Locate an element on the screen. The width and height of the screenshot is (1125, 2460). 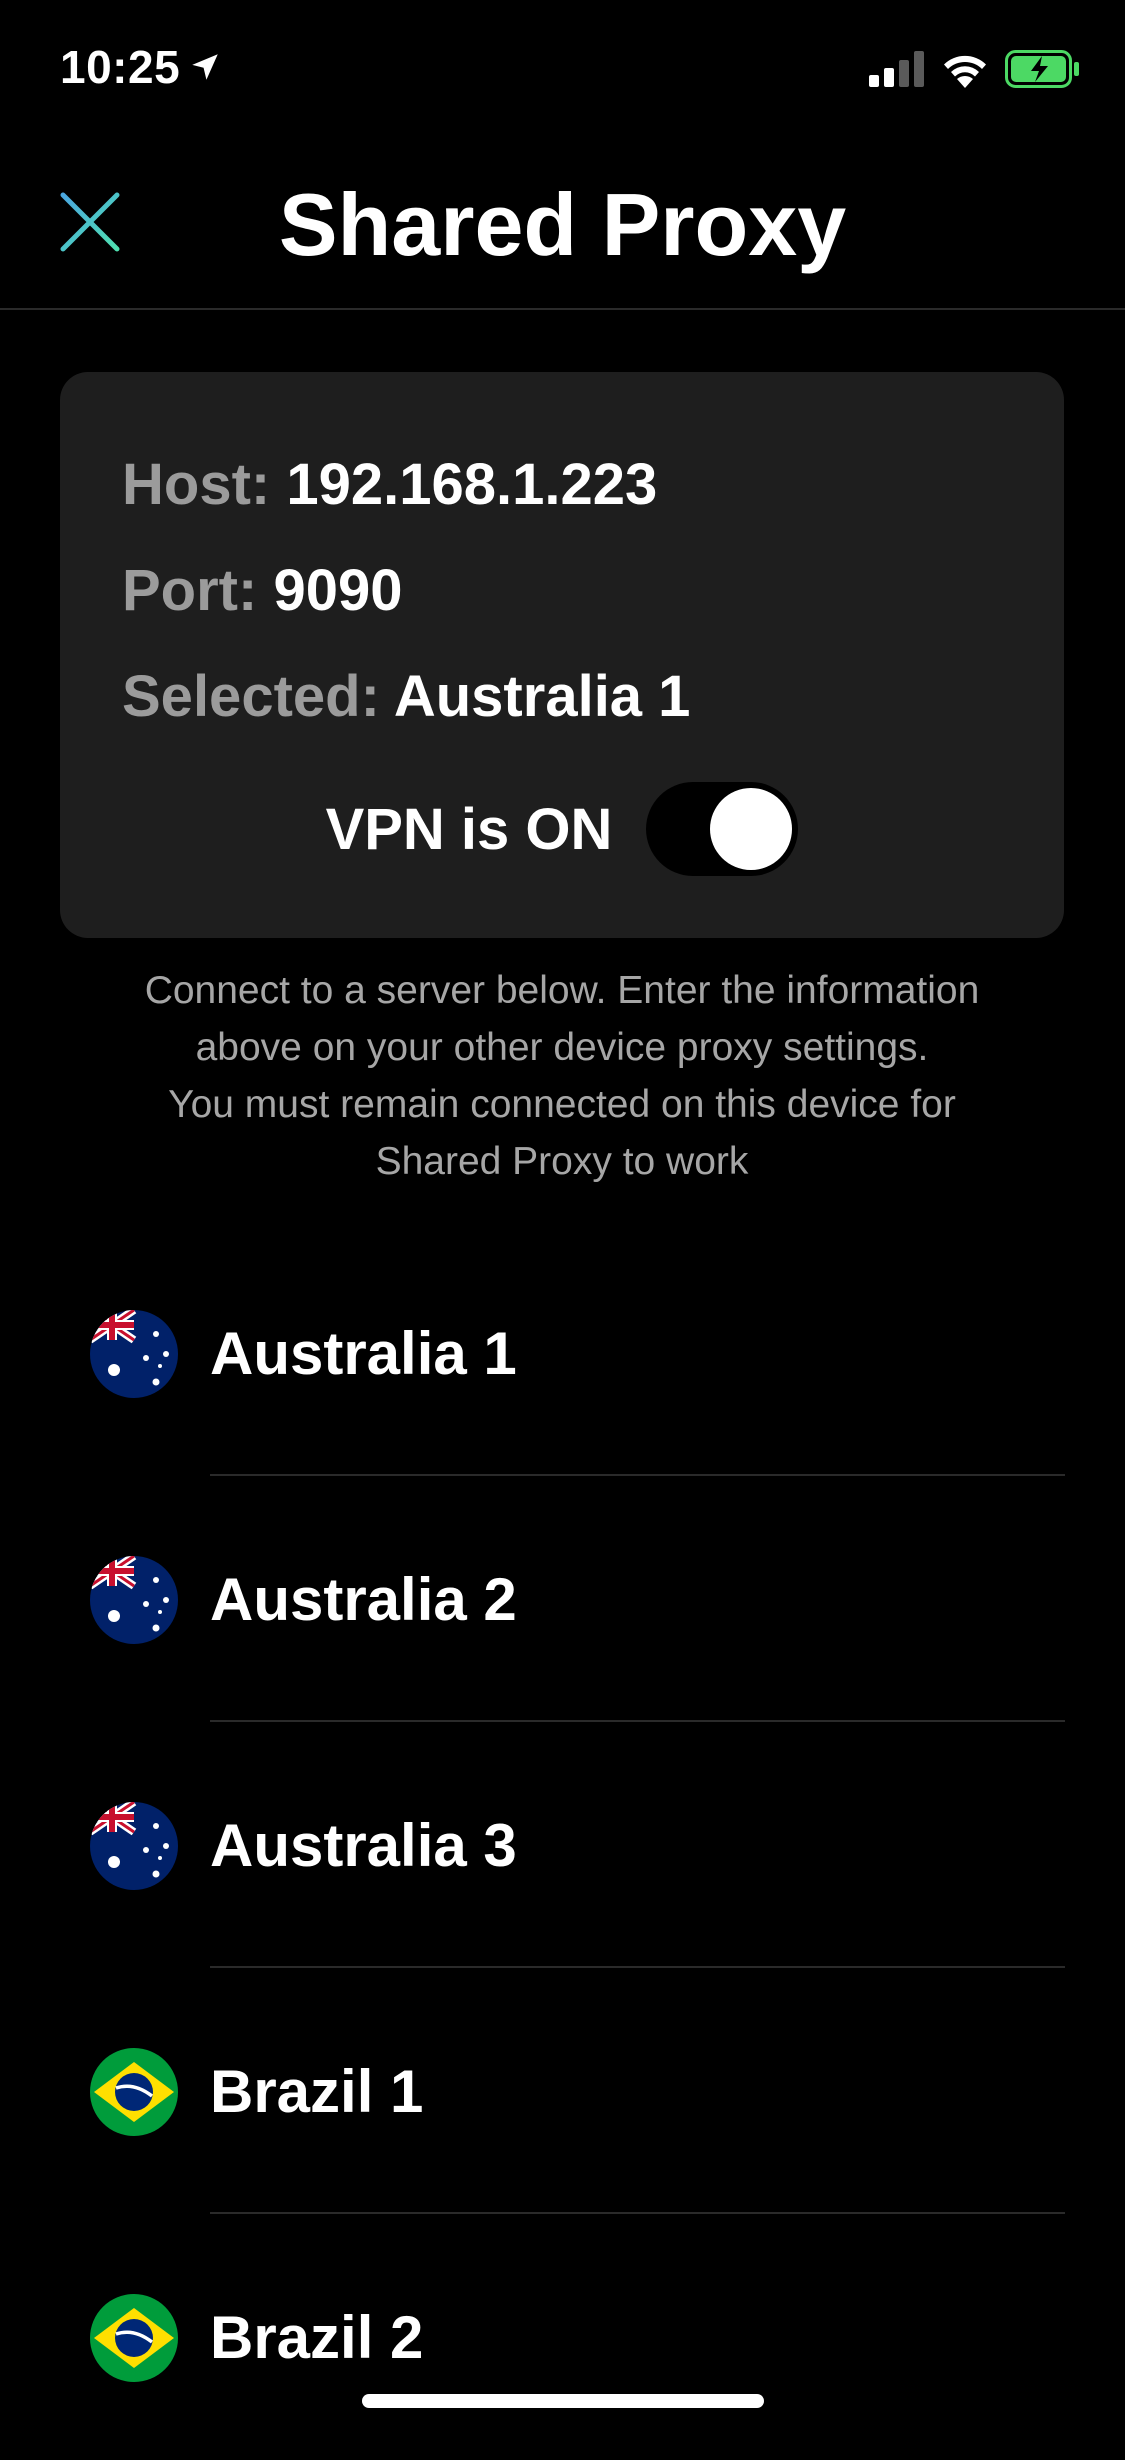
vpn-toggle is located at coordinates (722, 829).